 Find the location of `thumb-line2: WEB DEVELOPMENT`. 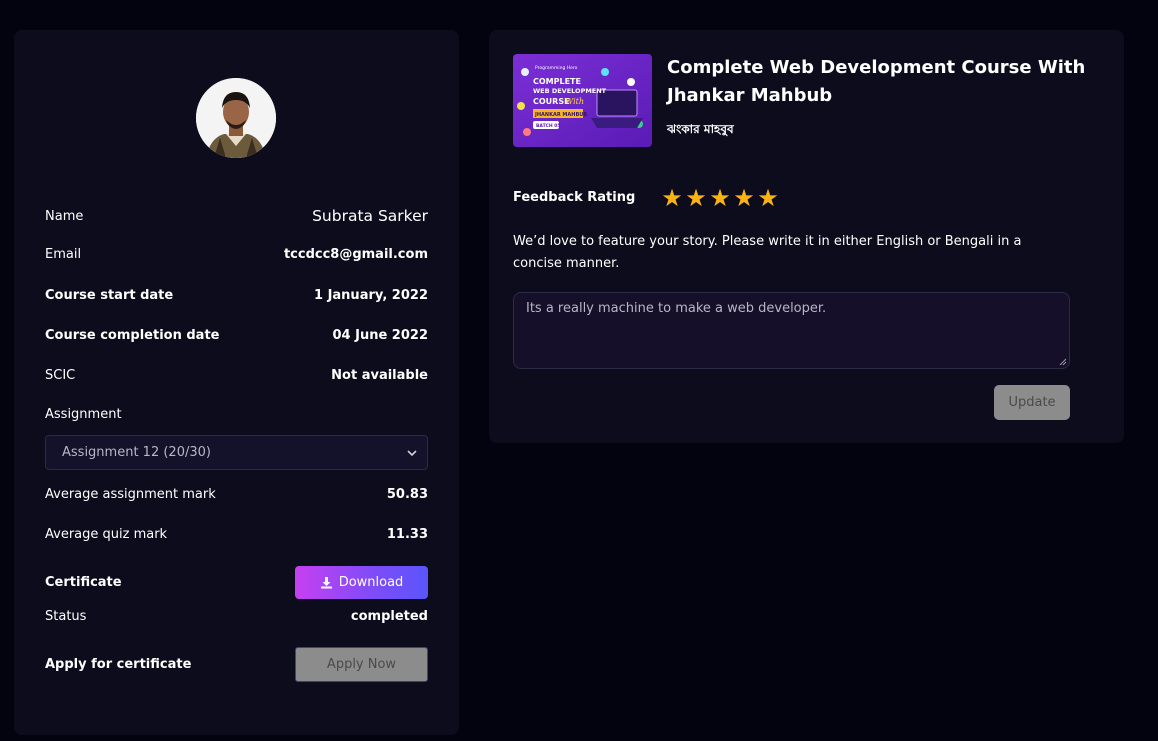

thumb-line2: WEB DEVELOPMENT is located at coordinates (570, 91).